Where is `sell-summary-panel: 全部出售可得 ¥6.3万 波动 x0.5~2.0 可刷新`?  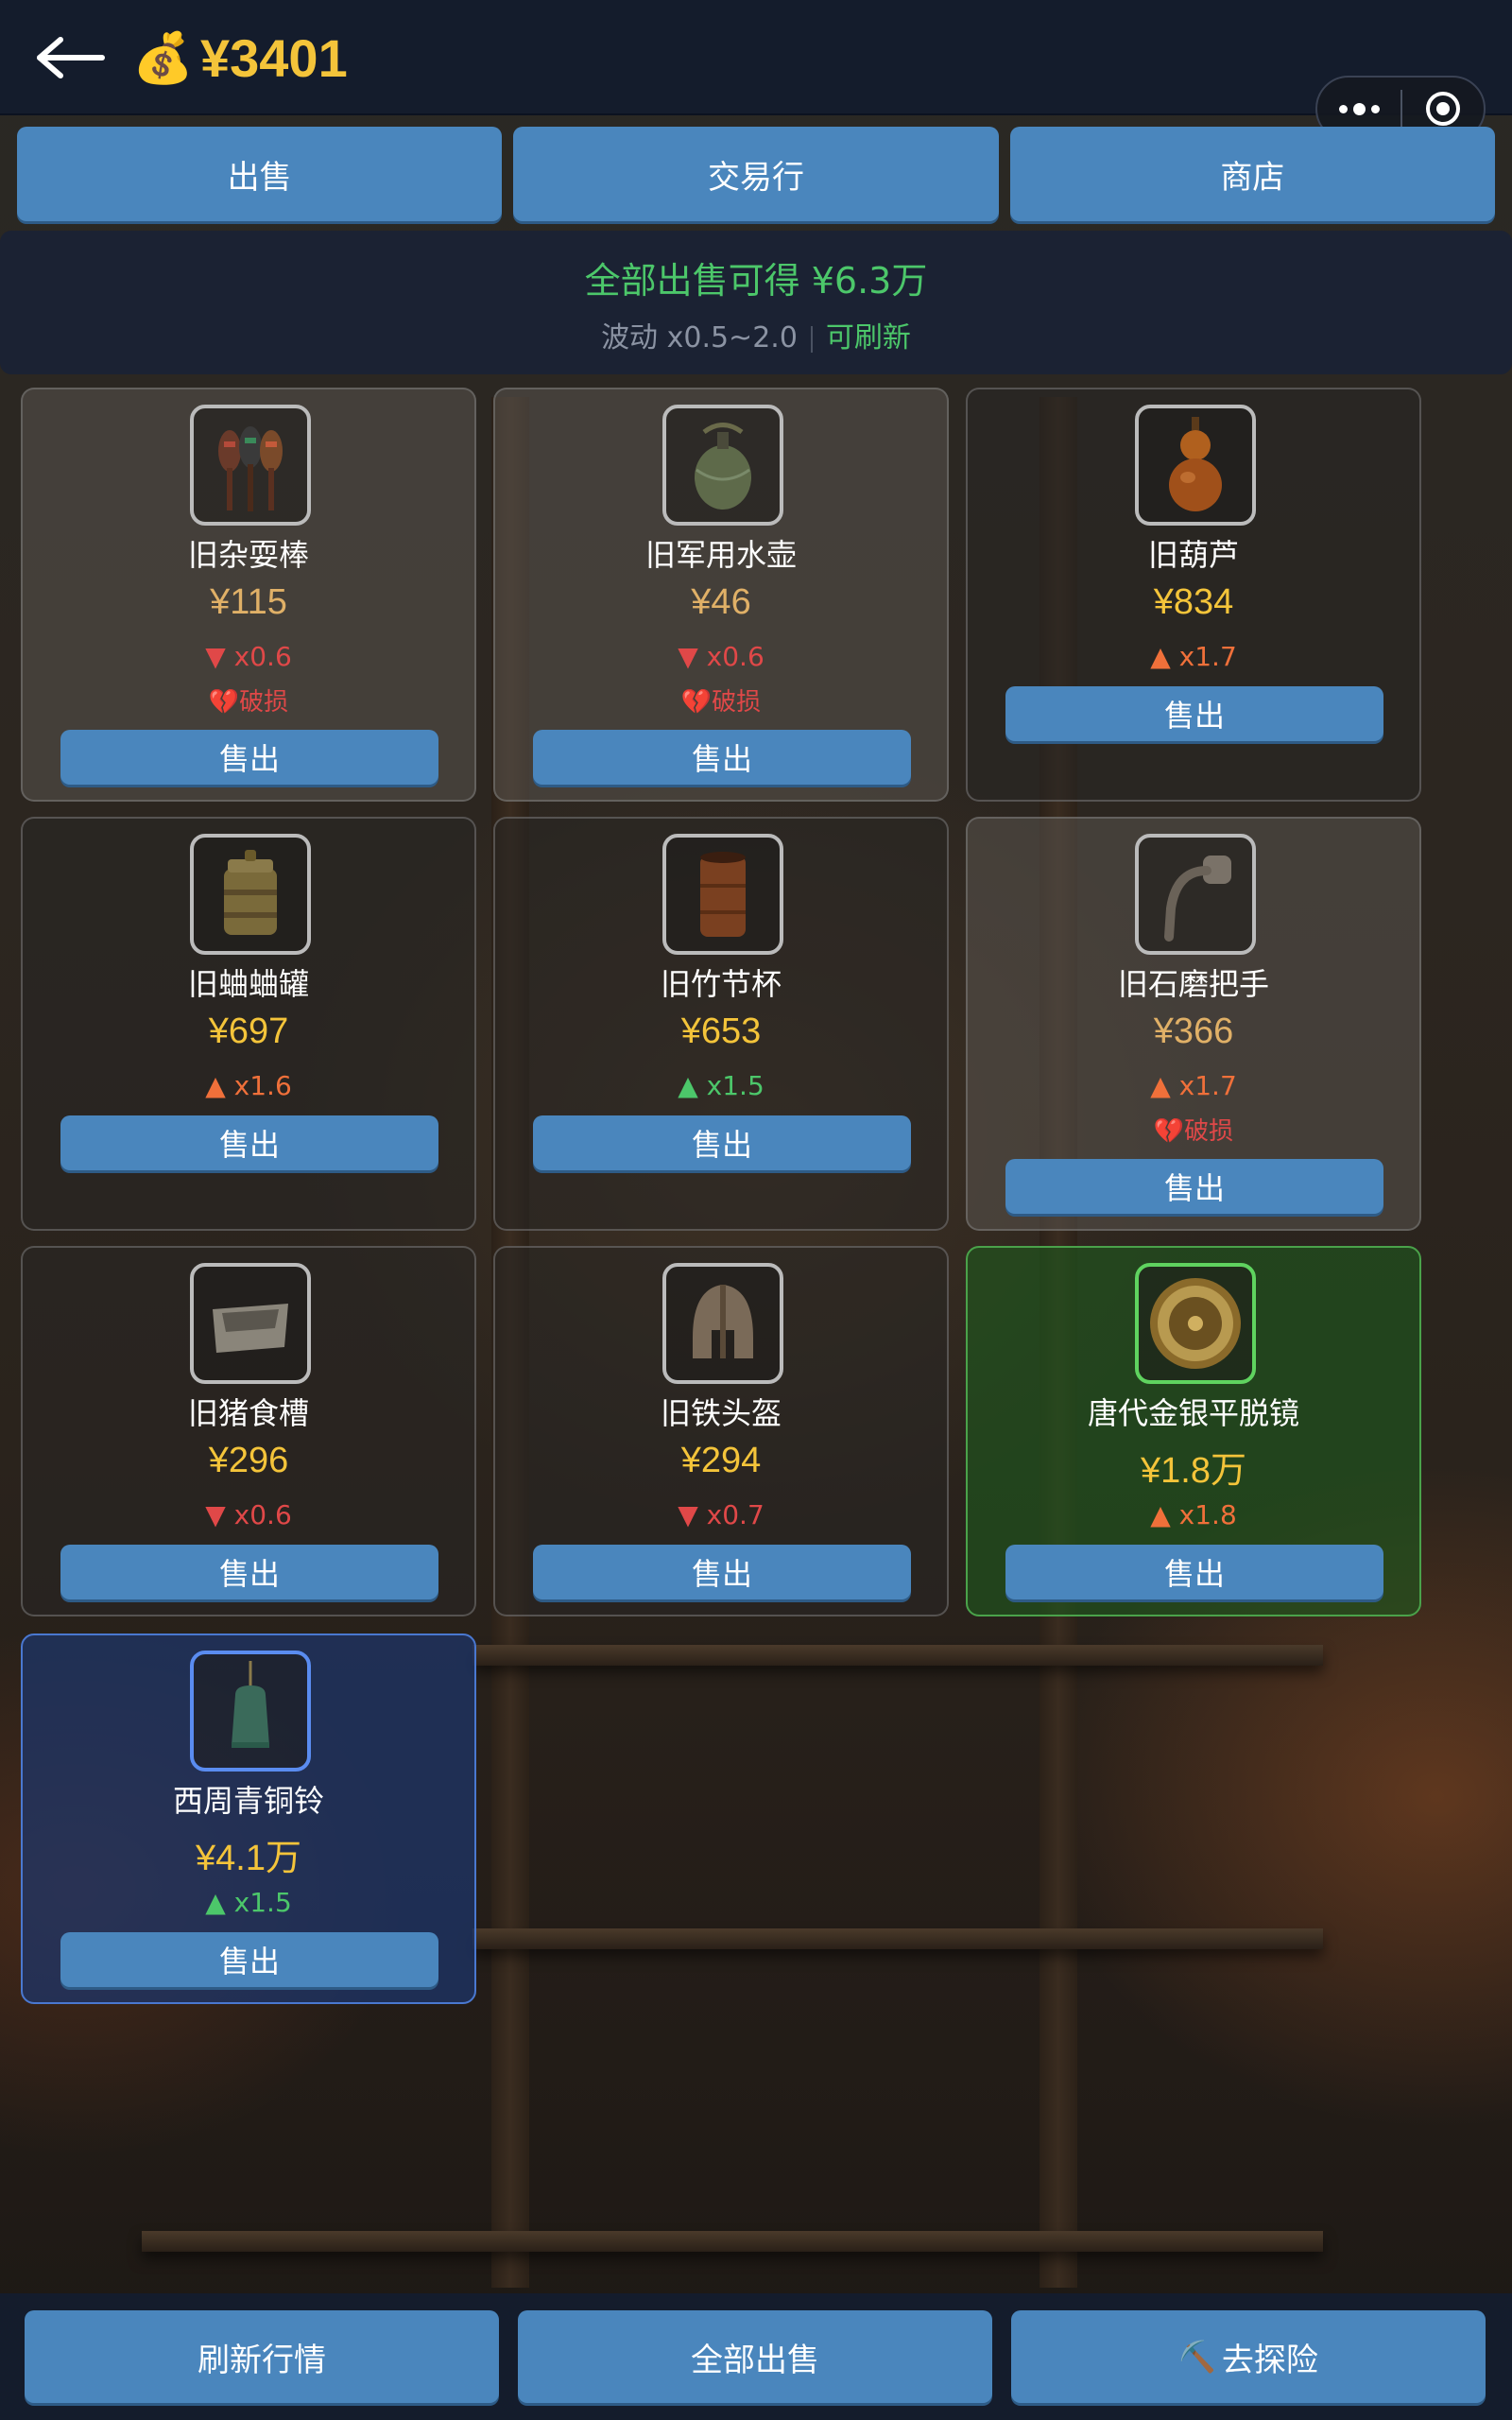
sell-summary-panel: 全部出售可得 ¥6.3万 波动 x0.5~2.0 可刷新 is located at coordinates (756, 302).